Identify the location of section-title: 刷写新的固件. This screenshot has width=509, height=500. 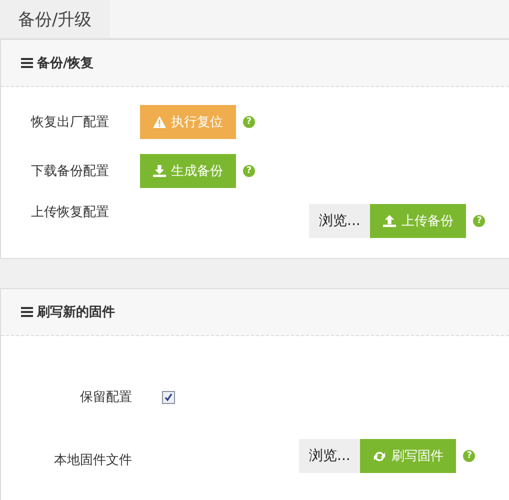
(76, 312).